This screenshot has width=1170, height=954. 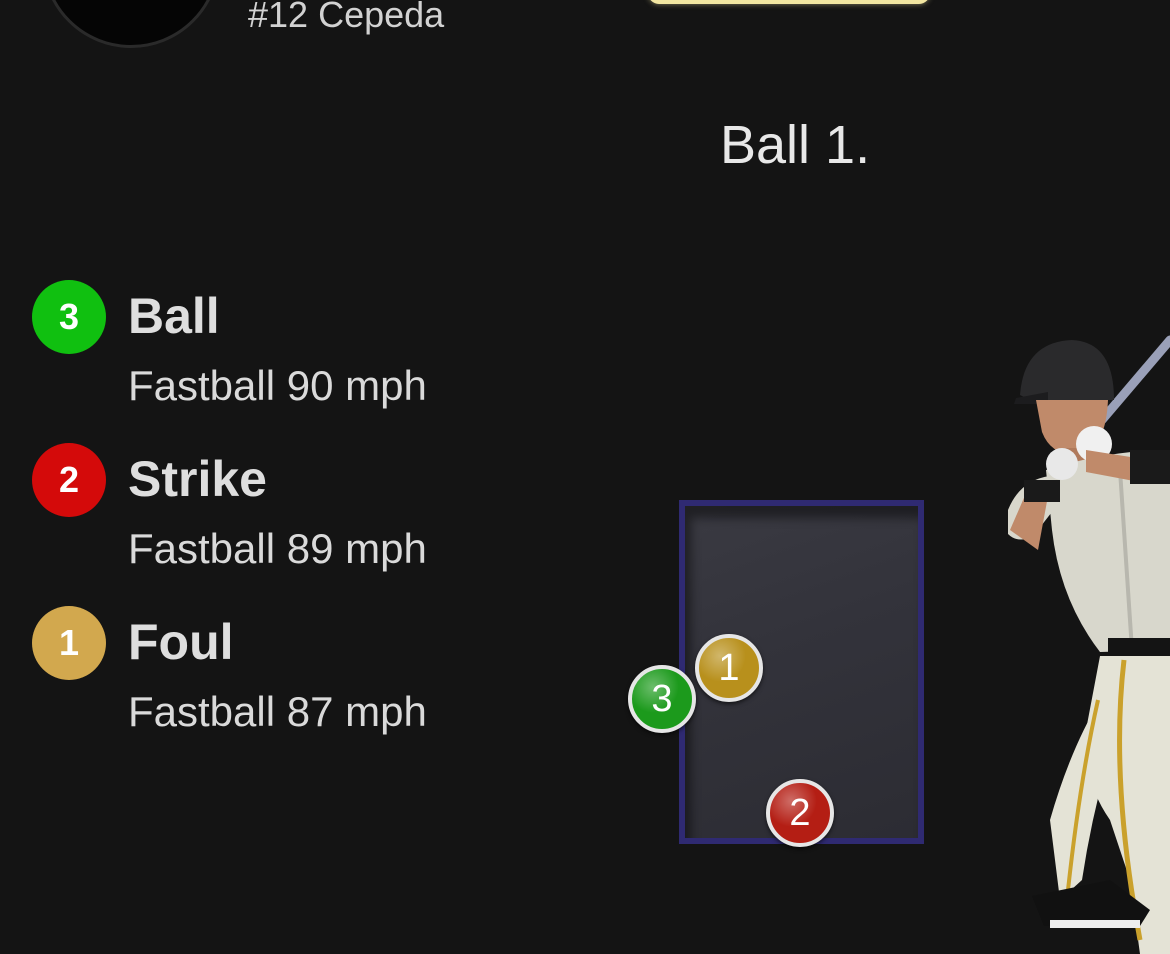 What do you see at coordinates (69, 643) in the screenshot?
I see `pitch-number-badge: 1` at bounding box center [69, 643].